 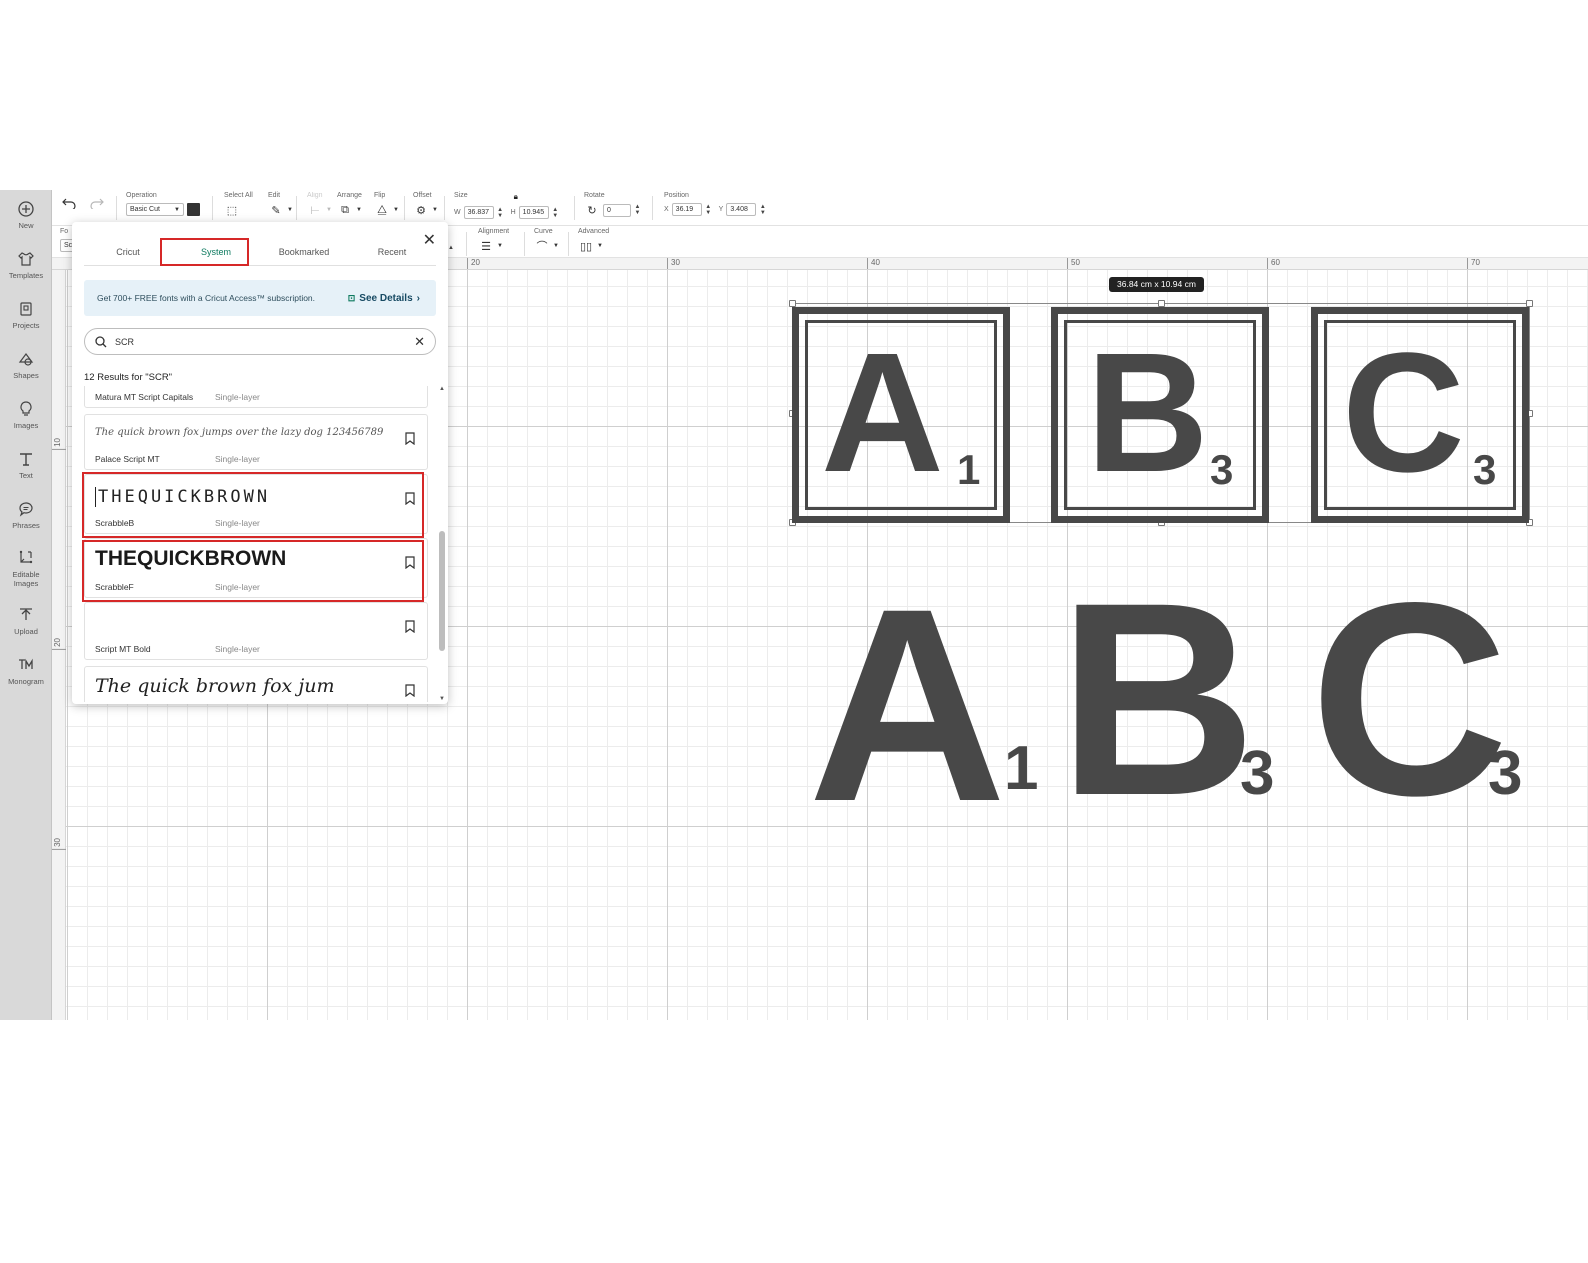 I want to click on align-text-icon: ☰, so click(x=486, y=246).